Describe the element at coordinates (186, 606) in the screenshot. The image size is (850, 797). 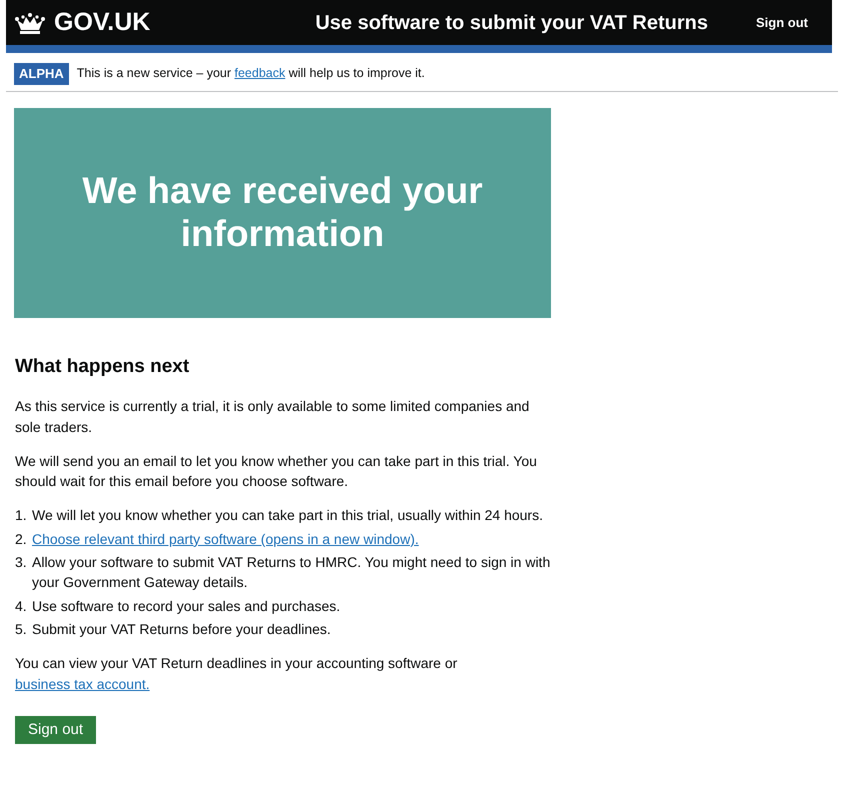
I see `step-text: Use software to record your sales and purchases.` at that location.